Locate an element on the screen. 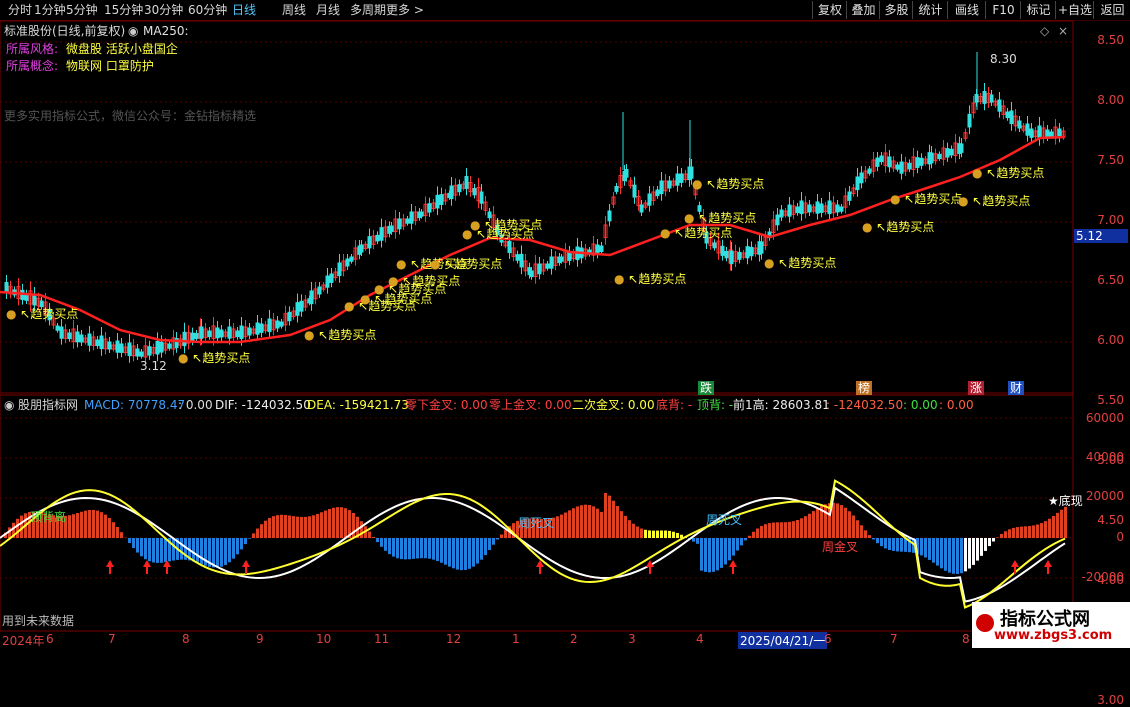 Image resolution: width=1130 pixels, height=707 pixels. brand-logo-icon is located at coordinates (985, 623).